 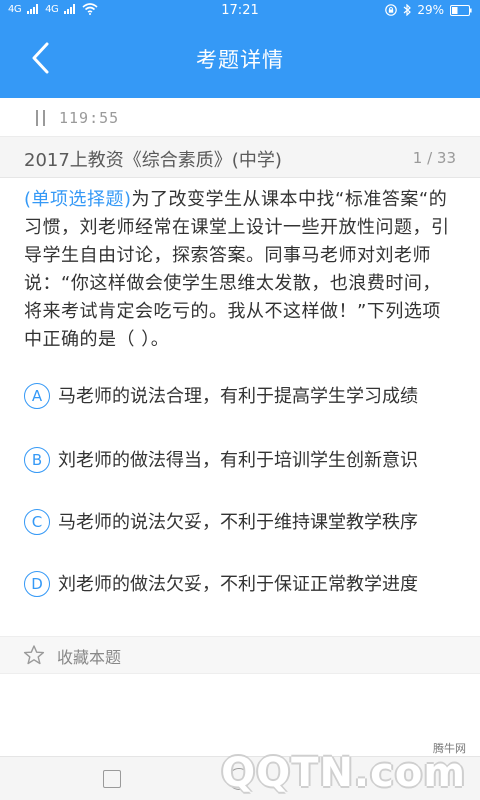 I want to click on pause-icon, so click(x=41, y=118).